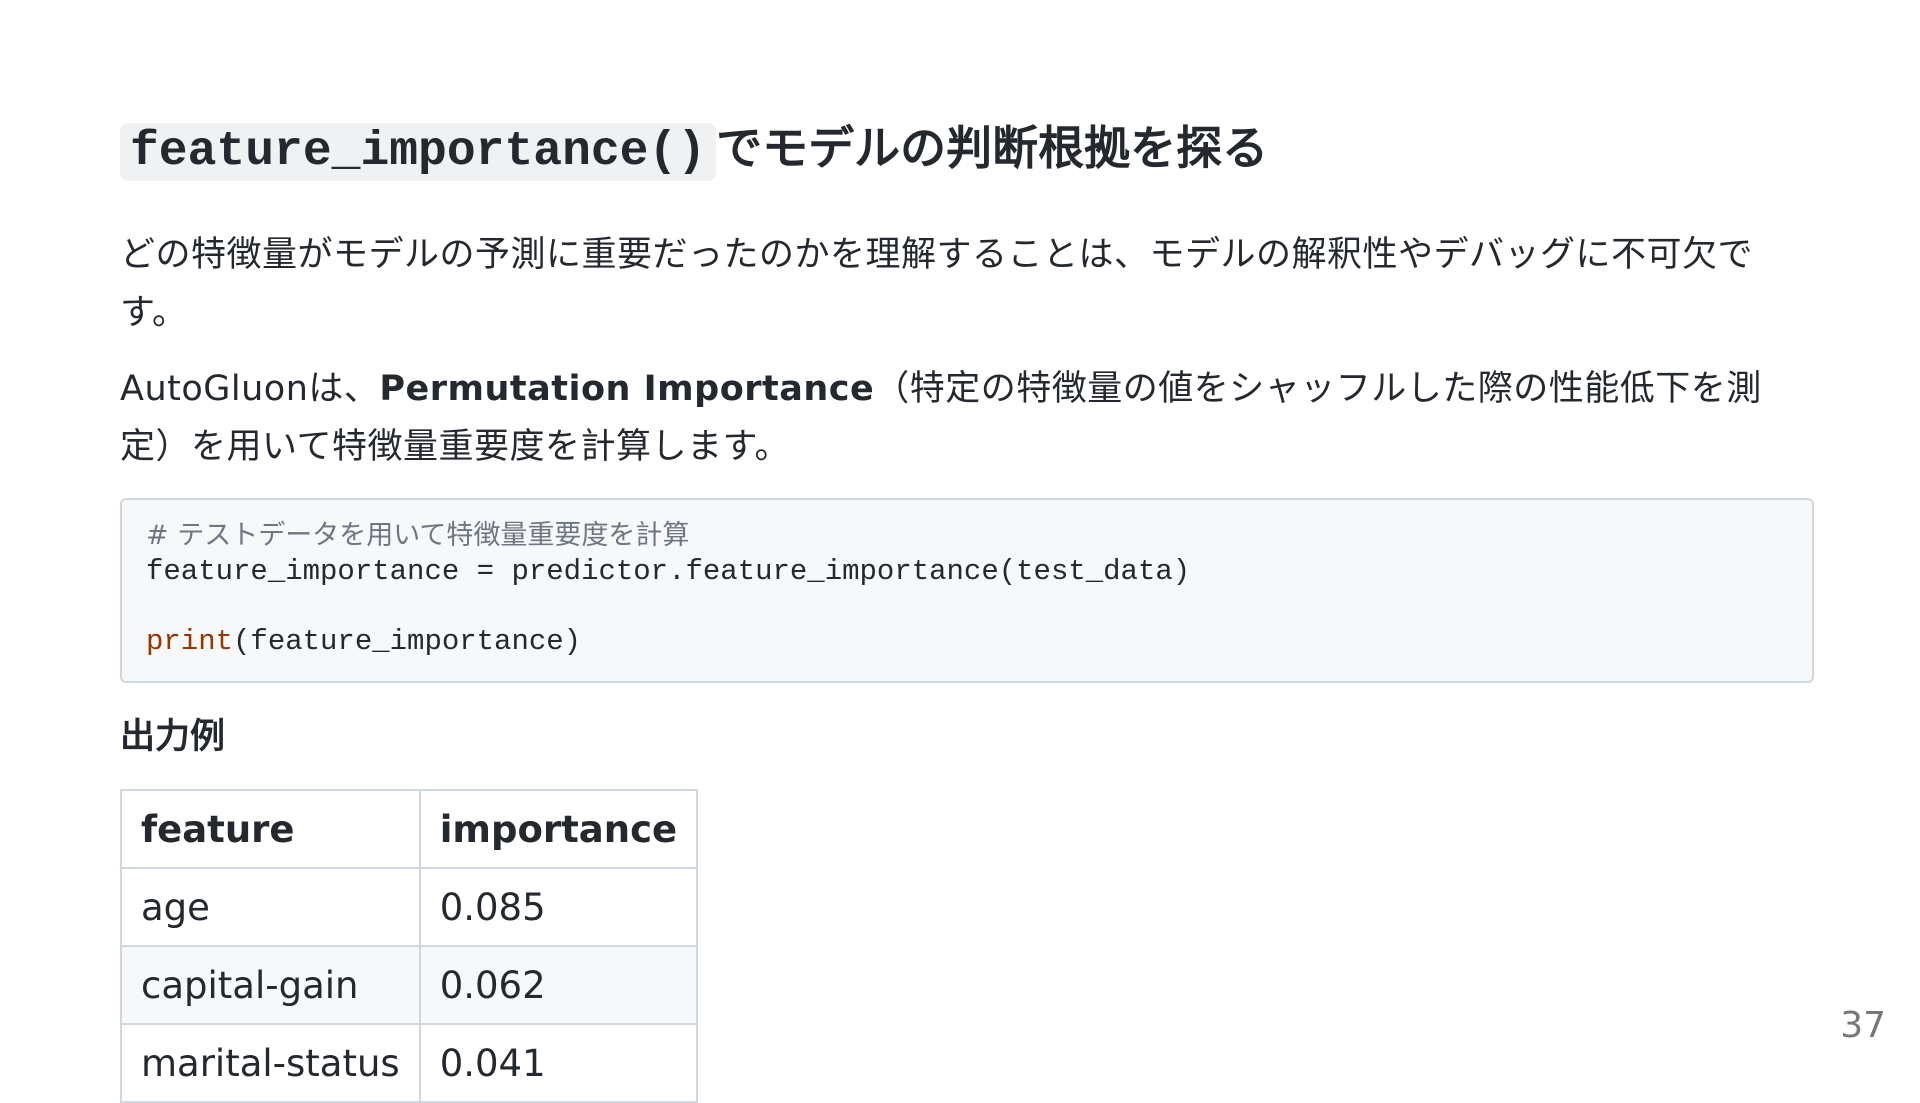 This screenshot has height=1103, width=1920. I want to click on code-print-line: print(feature_importance), so click(967, 641).